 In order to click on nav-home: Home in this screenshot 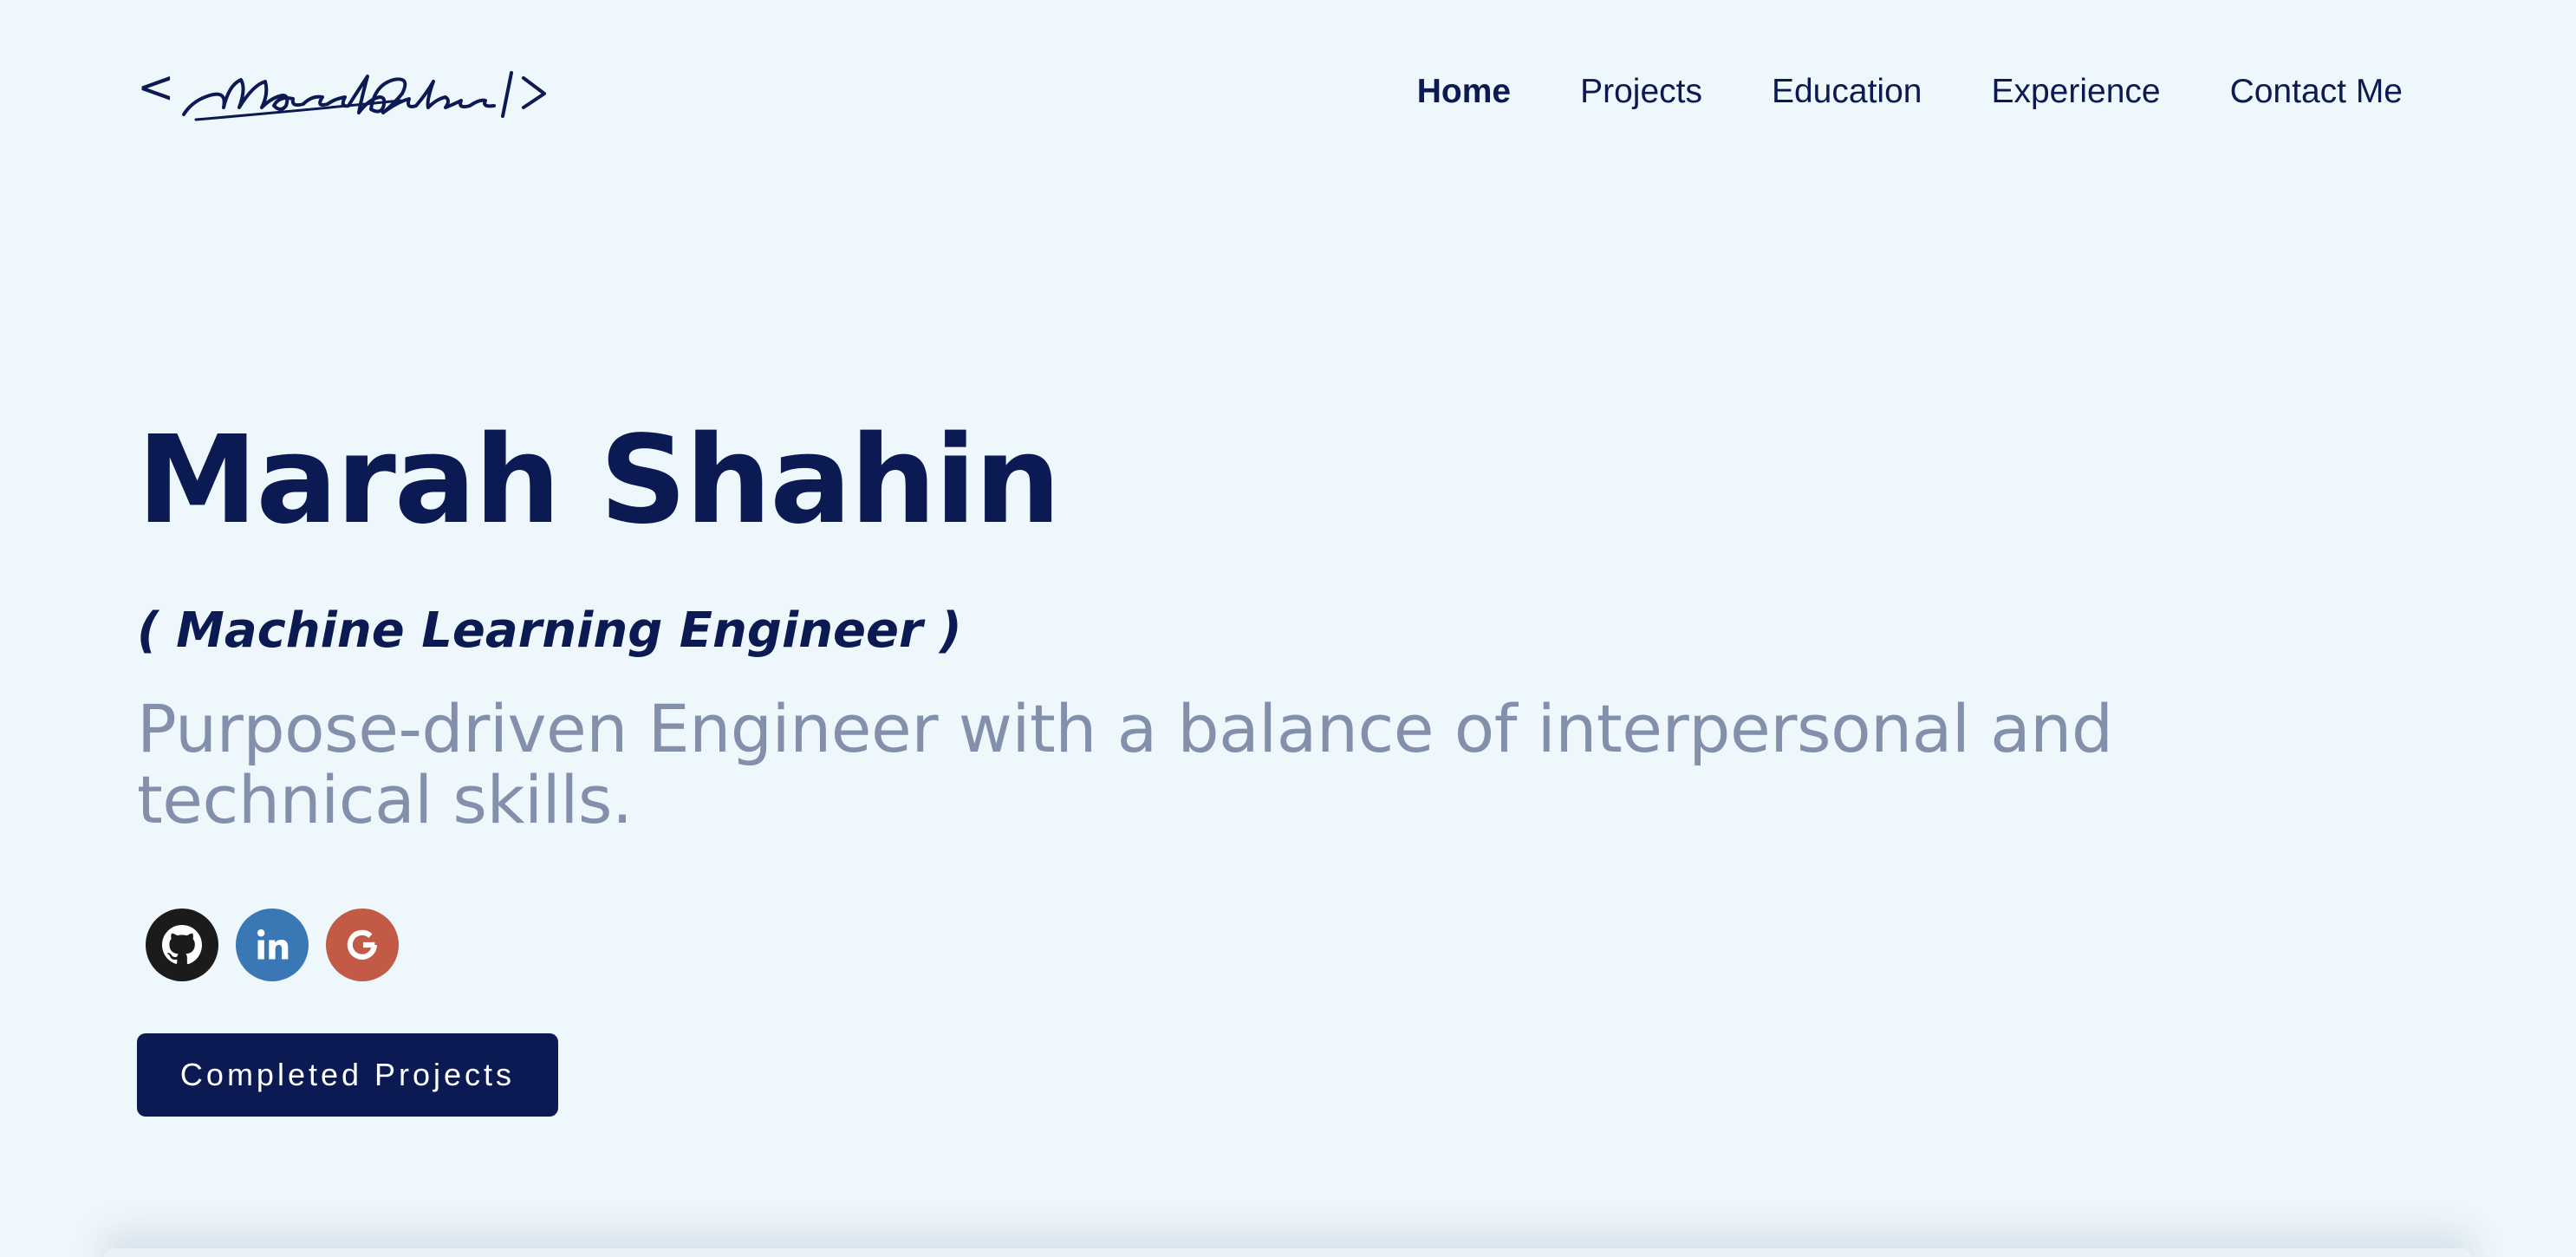, I will do `click(1464, 92)`.